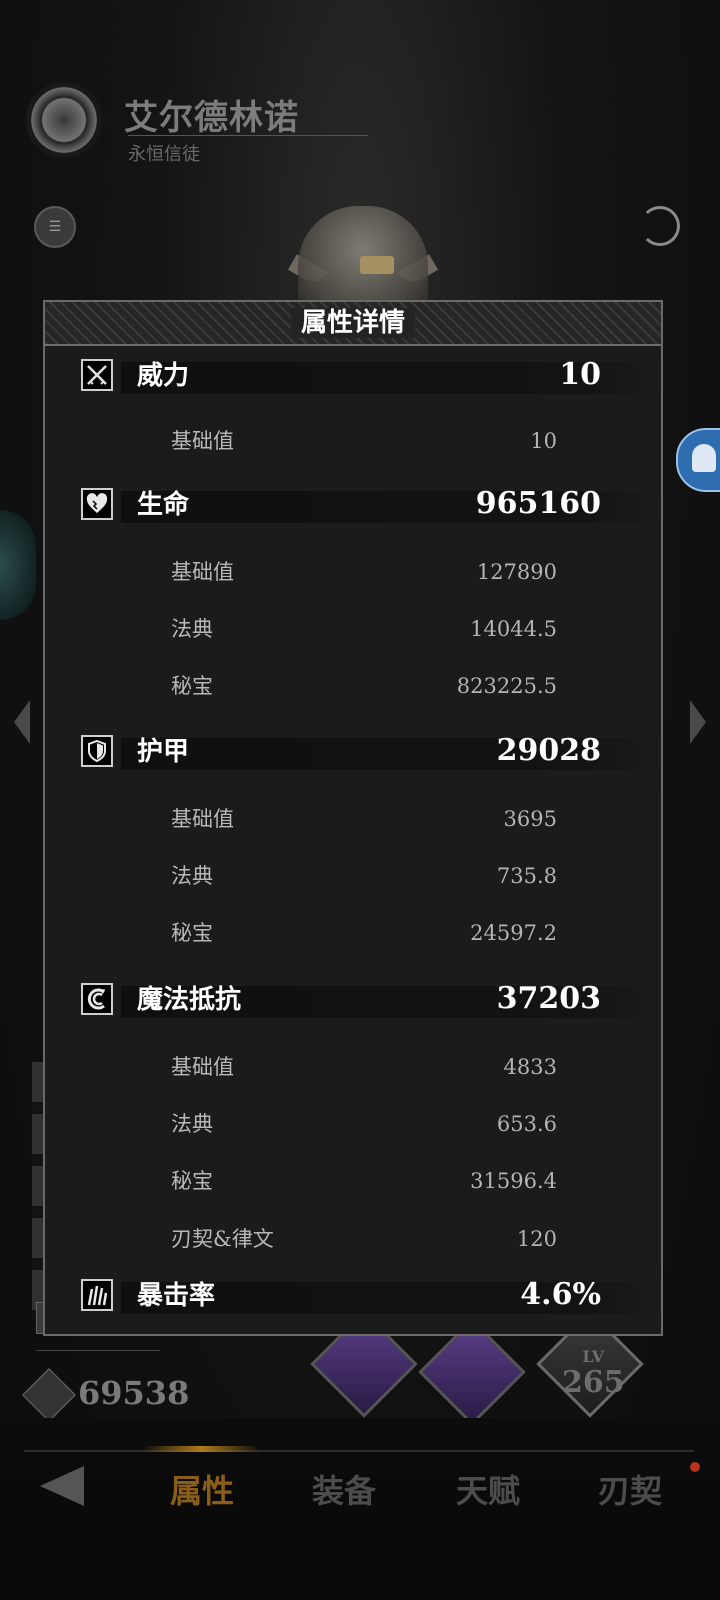  Describe the element at coordinates (364, 629) in the screenshot. I see `list-item: 法典 14044.5` at that location.